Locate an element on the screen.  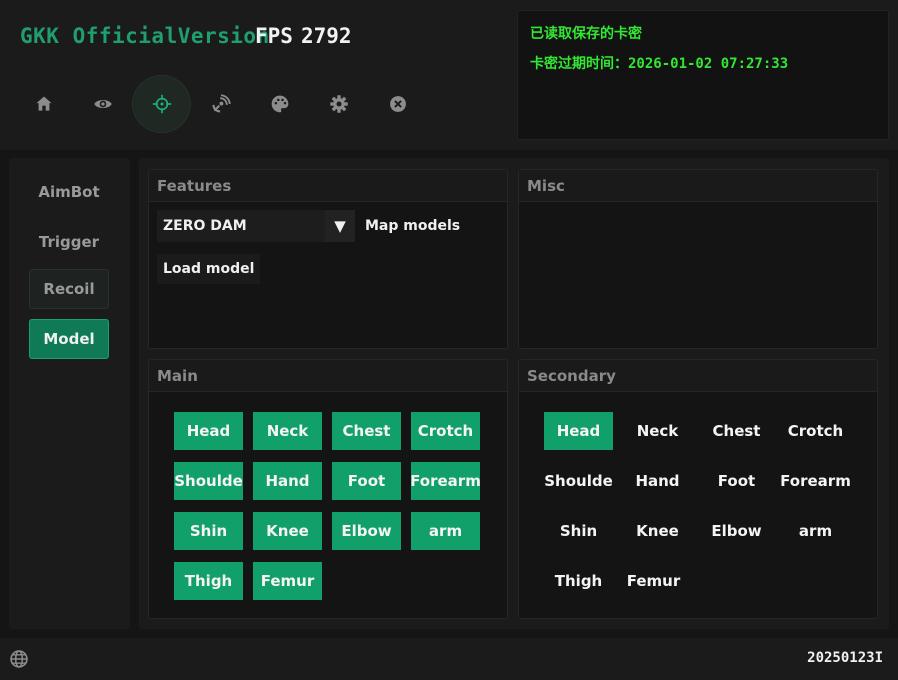
sidebar-item-aimbot: AimBot is located at coordinates (69, 192).